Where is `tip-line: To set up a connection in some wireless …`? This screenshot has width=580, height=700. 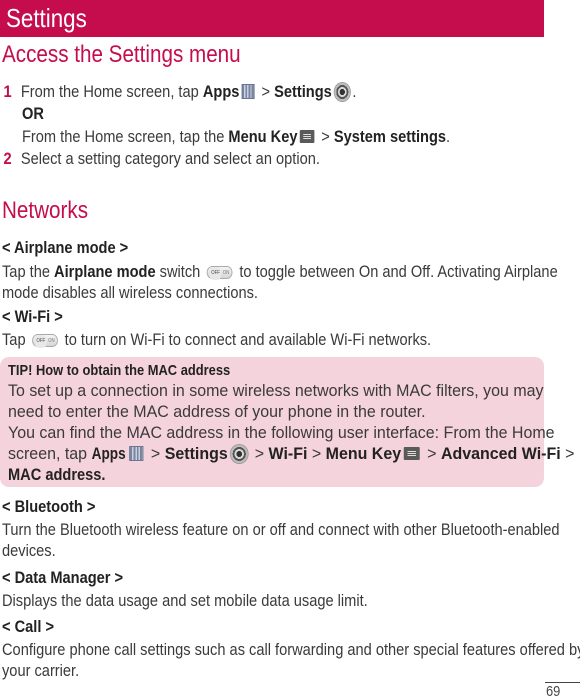 tip-line: To set up a connection in some wireless … is located at coordinates (276, 390).